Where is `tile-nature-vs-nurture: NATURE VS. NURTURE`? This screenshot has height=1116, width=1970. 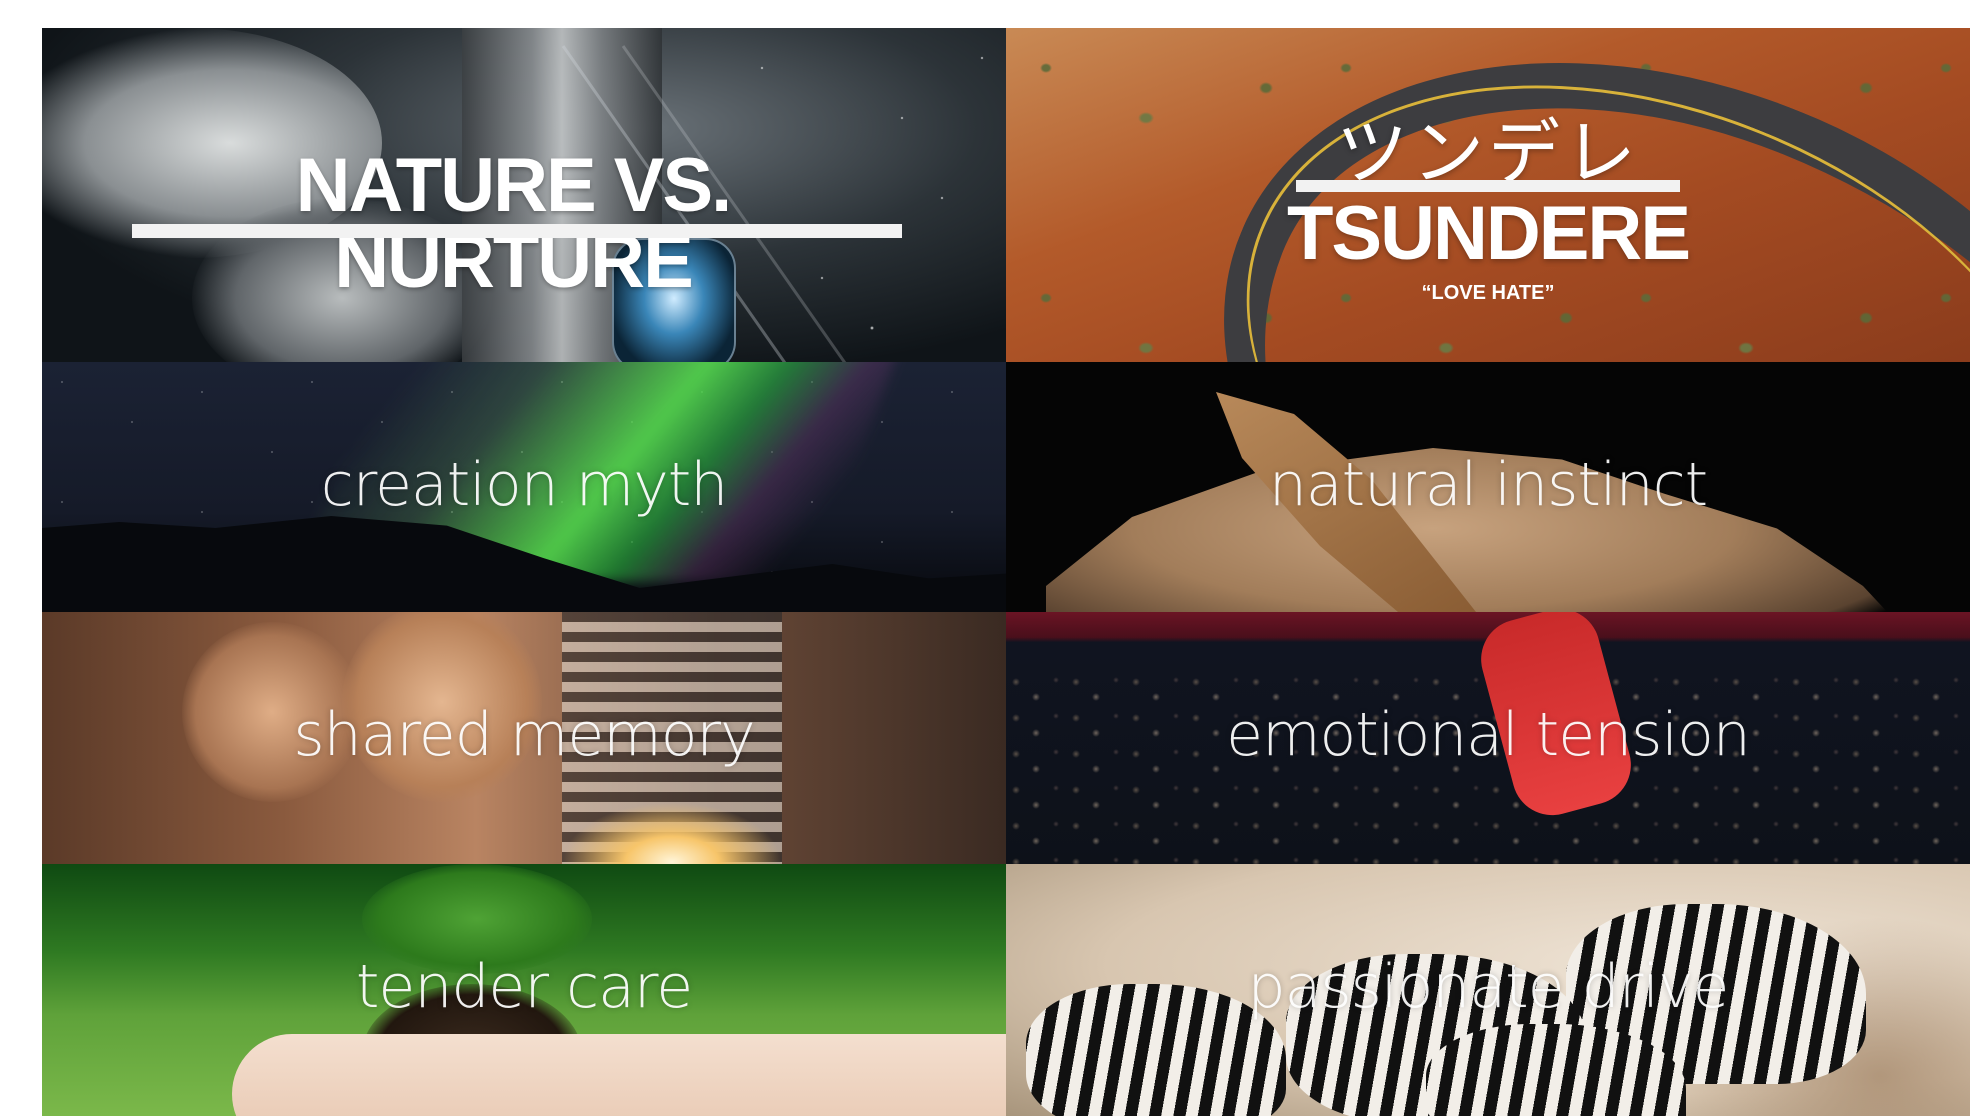 tile-nature-vs-nurture: NATURE VS. NURTURE is located at coordinates (524, 195).